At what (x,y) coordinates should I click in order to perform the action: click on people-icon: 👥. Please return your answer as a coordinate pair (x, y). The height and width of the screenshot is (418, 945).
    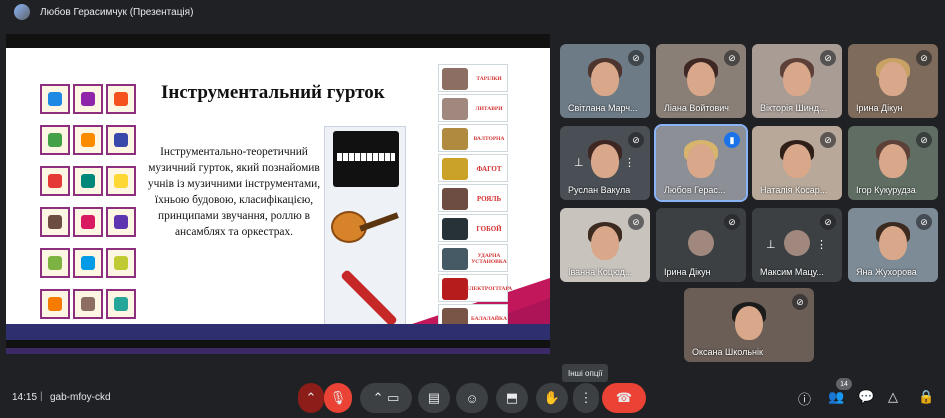
    Looking at the image, I should click on (836, 397).